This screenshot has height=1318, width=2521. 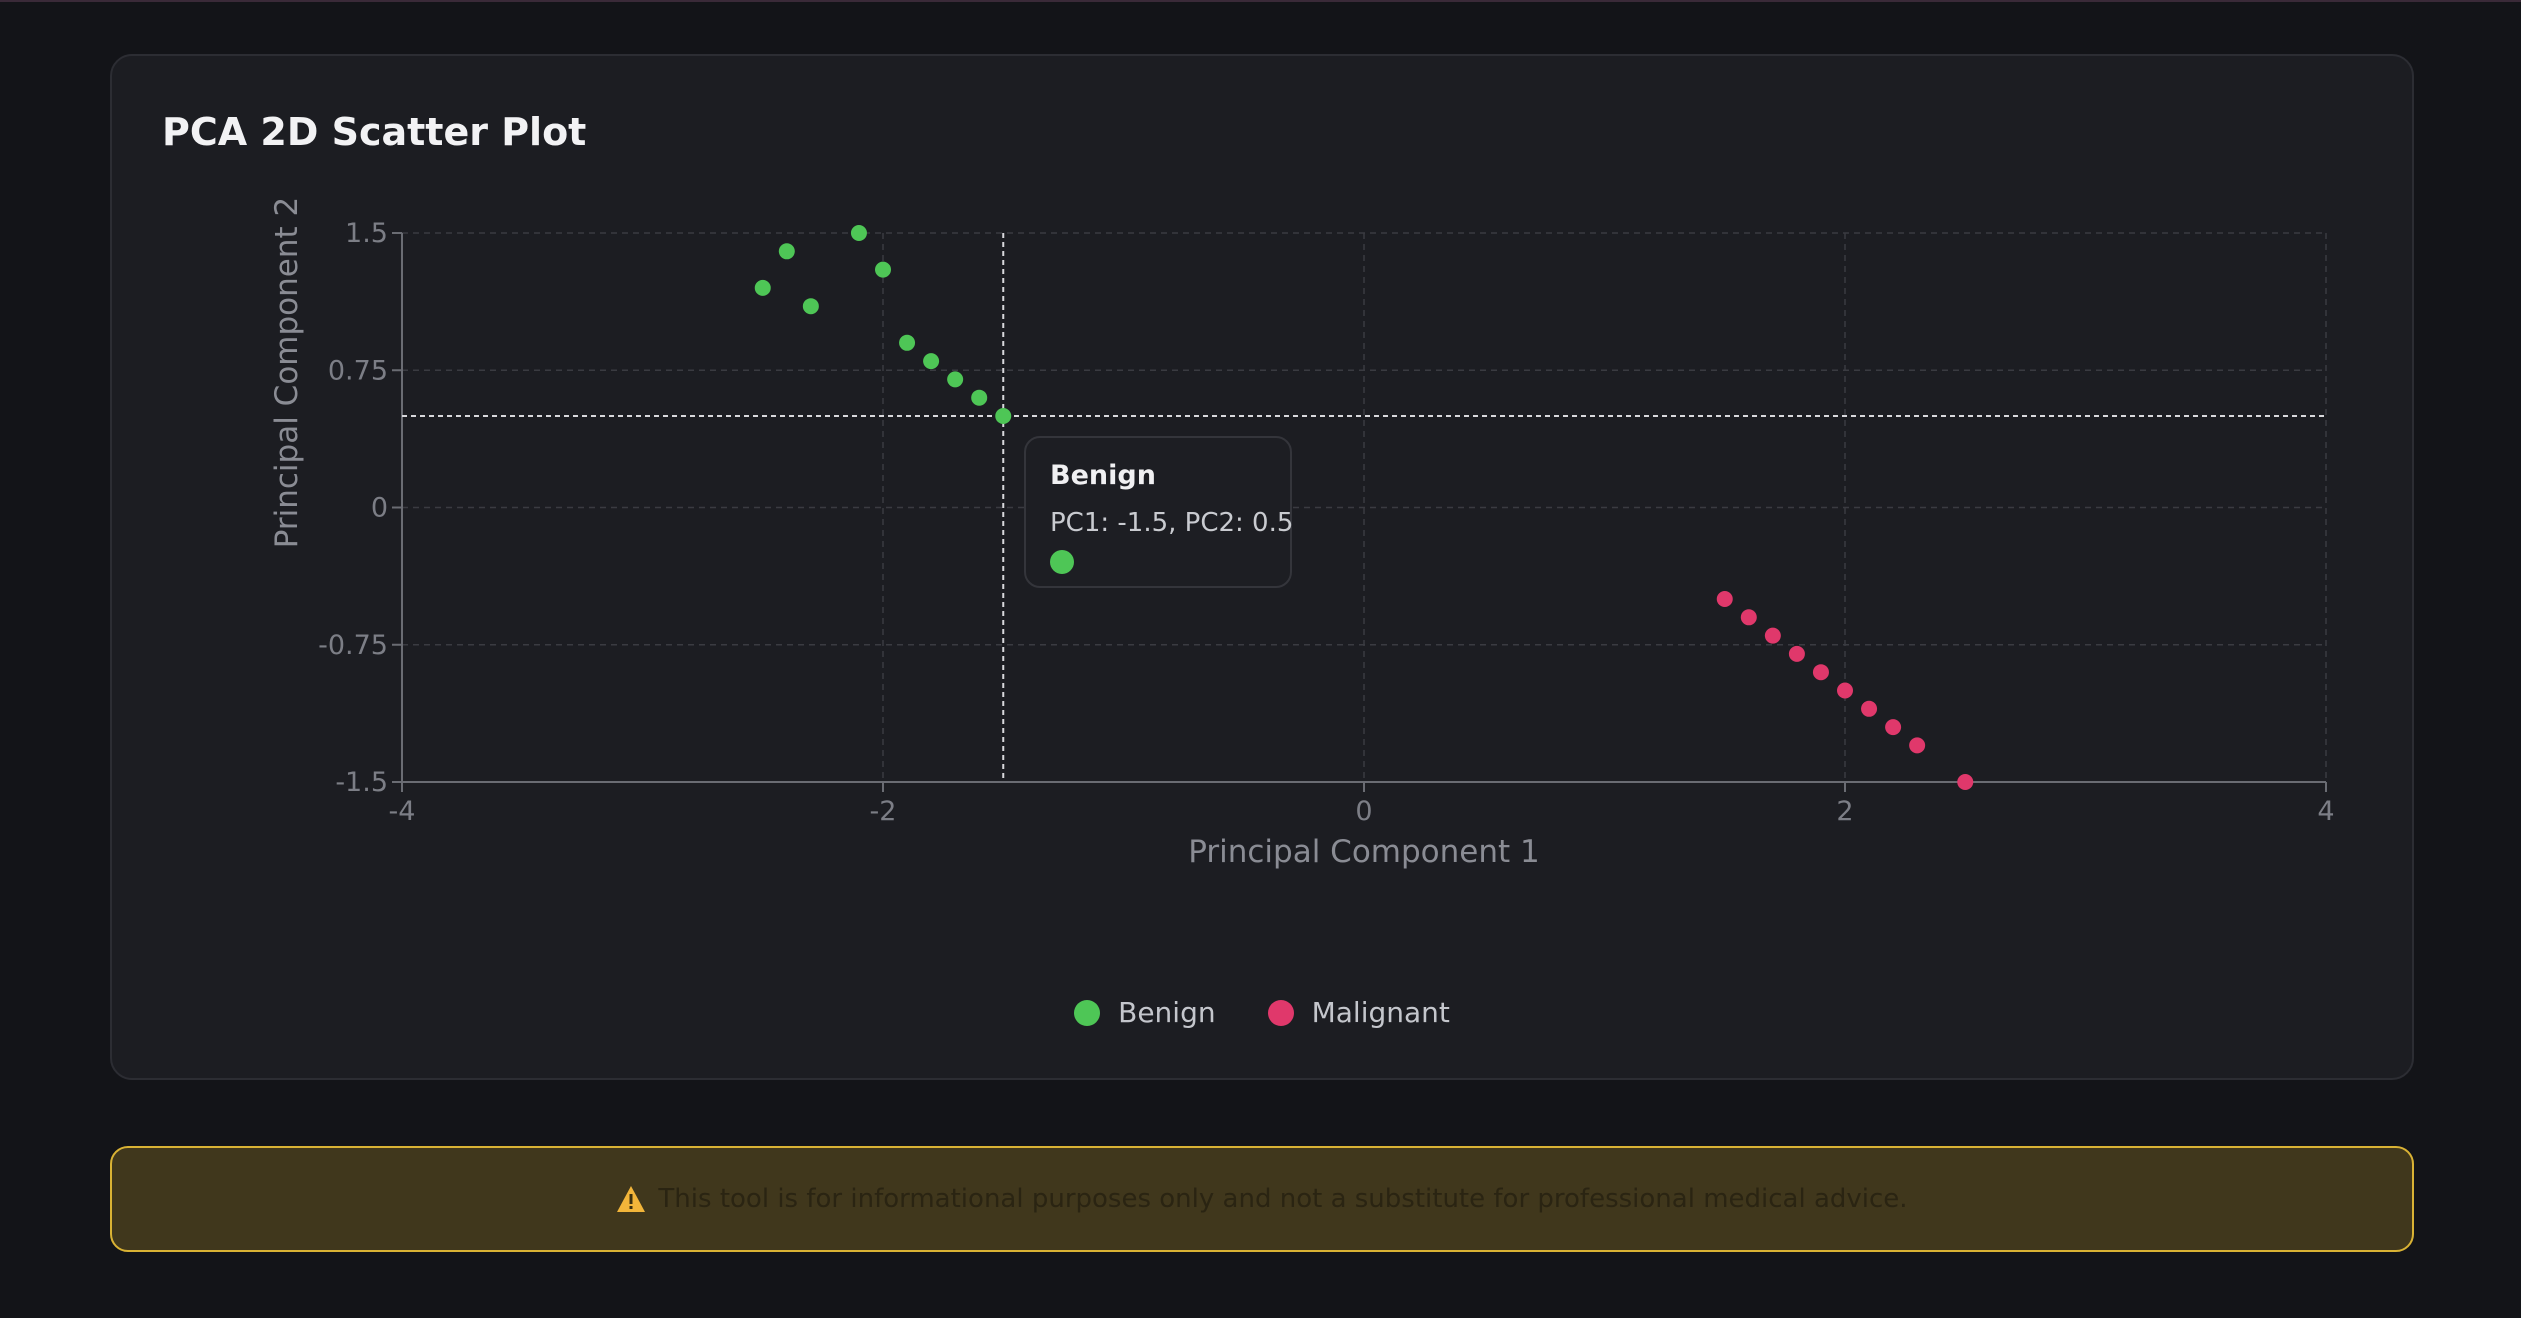 What do you see at coordinates (358, 370) in the screenshot?
I see `y-tick-label: 0.75` at bounding box center [358, 370].